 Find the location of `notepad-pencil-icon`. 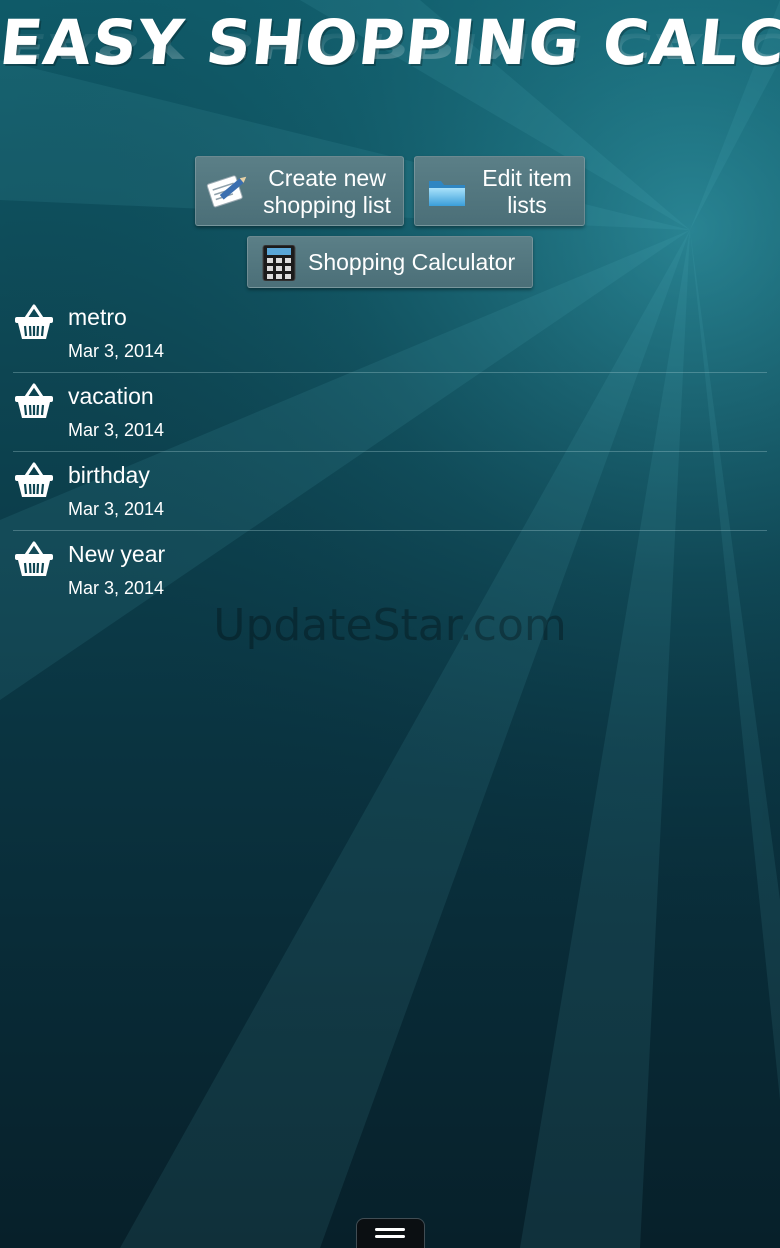

notepad-pencil-icon is located at coordinates (226, 194).